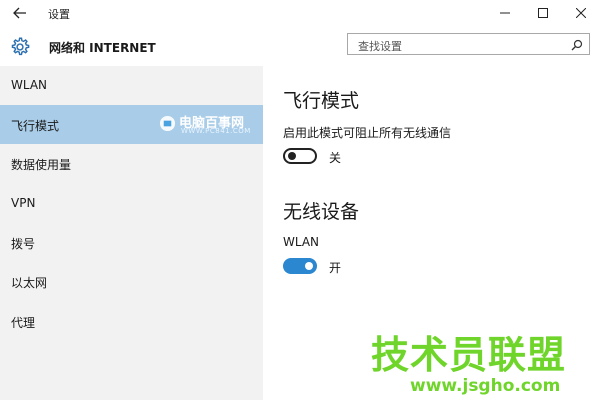 Image resolution: width=600 pixels, height=400 pixels. Describe the element at coordinates (23, 244) in the screenshot. I see `sidebar-item-label: 拨号` at that location.